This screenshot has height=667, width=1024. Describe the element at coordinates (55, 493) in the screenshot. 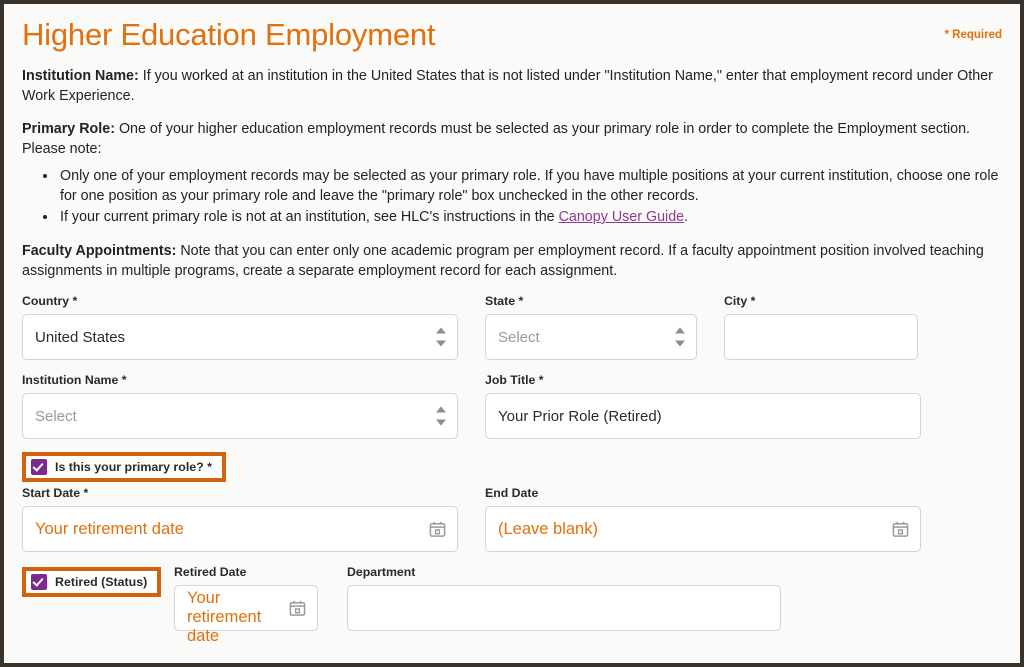

I see `start-date-label: Start Date *` at that location.